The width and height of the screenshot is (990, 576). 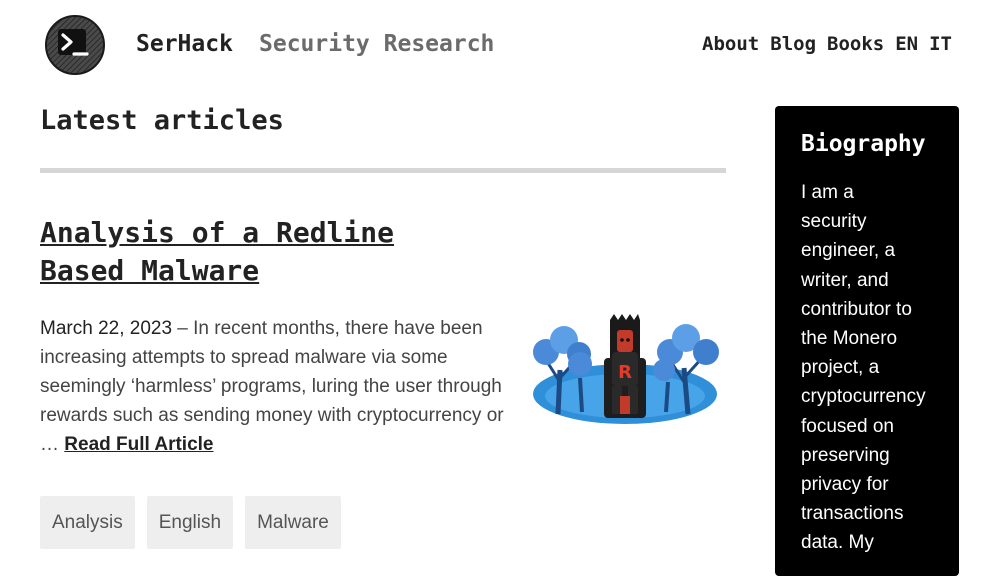 I want to click on biography-title: Biography, so click(x=863, y=144).